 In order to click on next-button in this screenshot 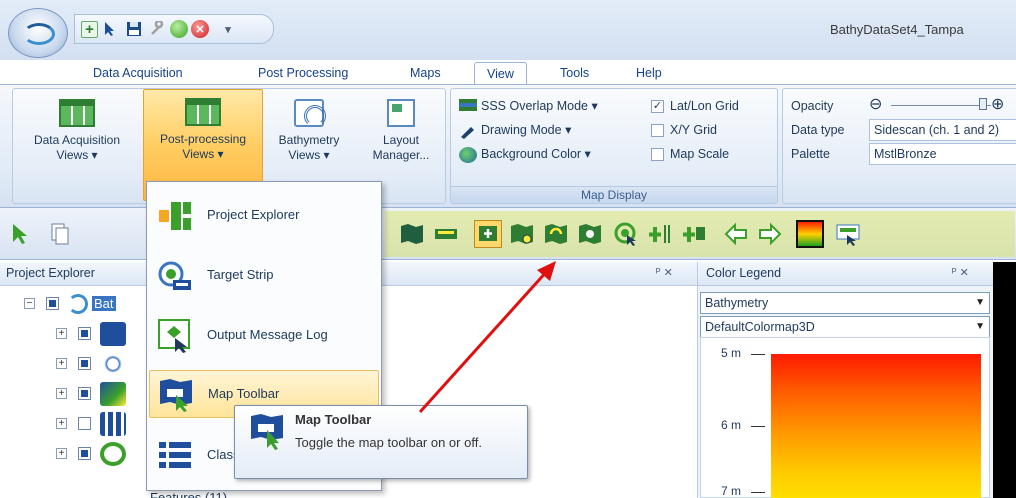, I will do `click(770, 234)`.